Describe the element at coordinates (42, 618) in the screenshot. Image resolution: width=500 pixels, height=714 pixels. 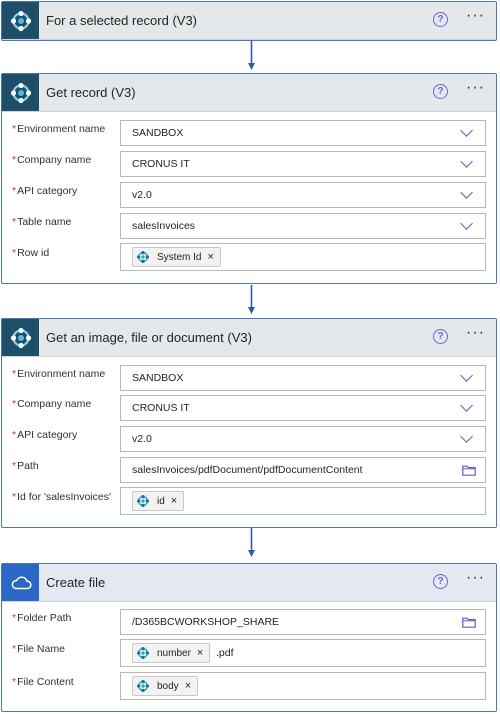
I see `folder-path-label: *Folder Path` at that location.